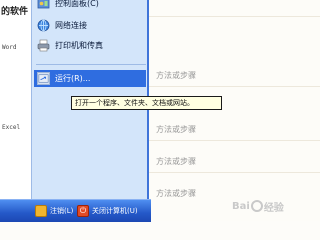 The height and width of the screenshot is (240, 320). Describe the element at coordinates (62, 211) in the screenshot. I see `logoff-label: 注销(L)` at that location.